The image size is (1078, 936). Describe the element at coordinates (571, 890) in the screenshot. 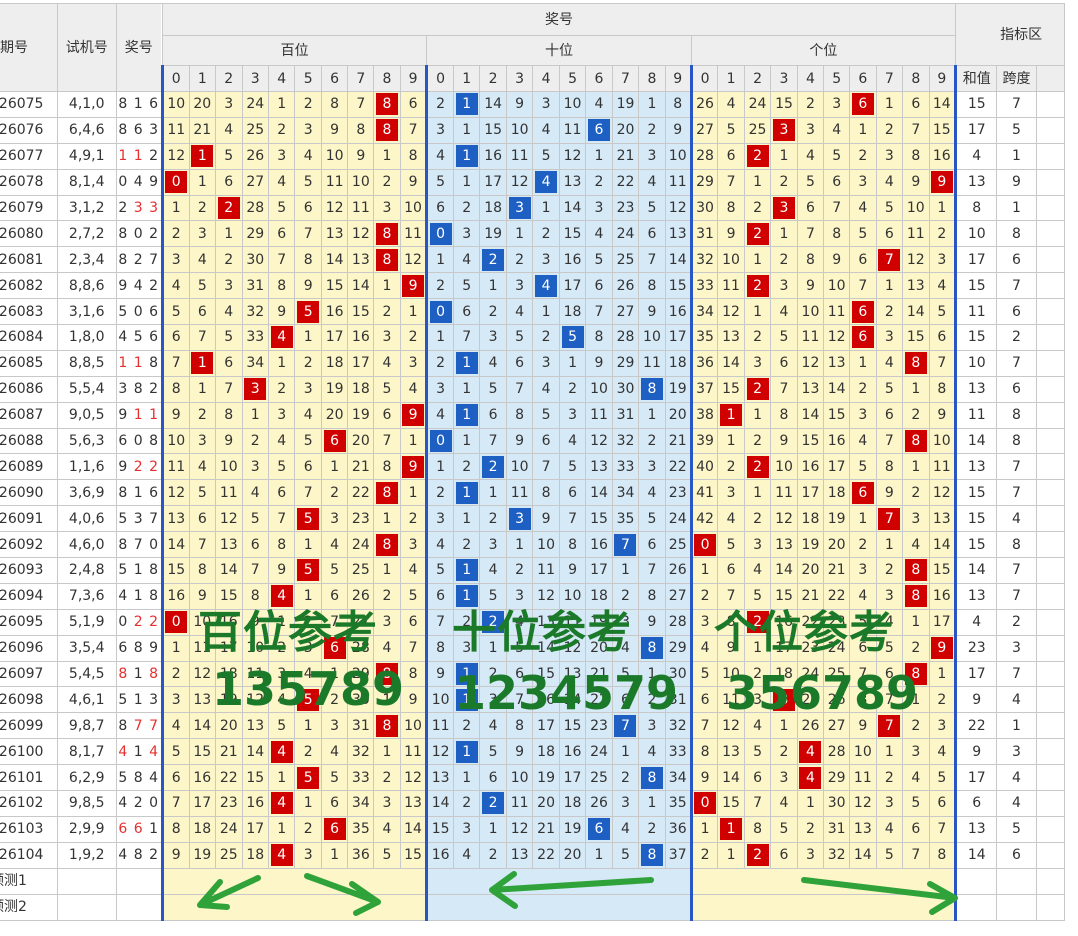

I see `left-arrow-tens` at that location.